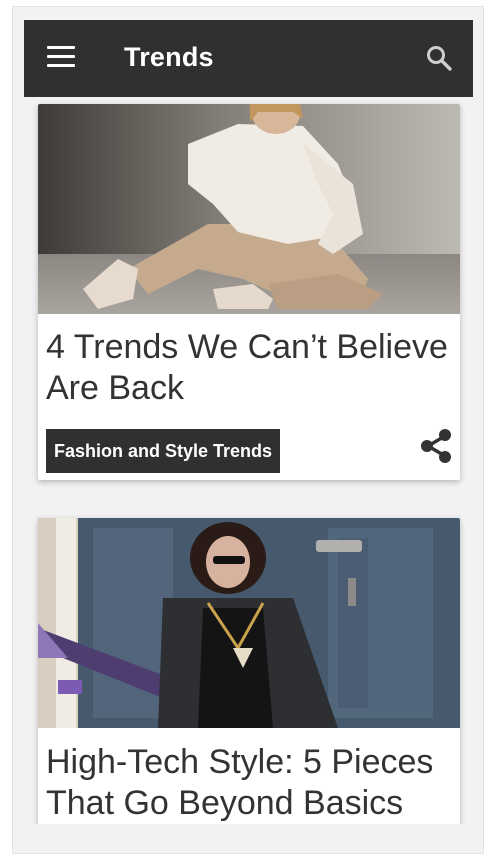 The image size is (492, 856). Describe the element at coordinates (248, 838) in the screenshot. I see `bottom-spacer` at that location.